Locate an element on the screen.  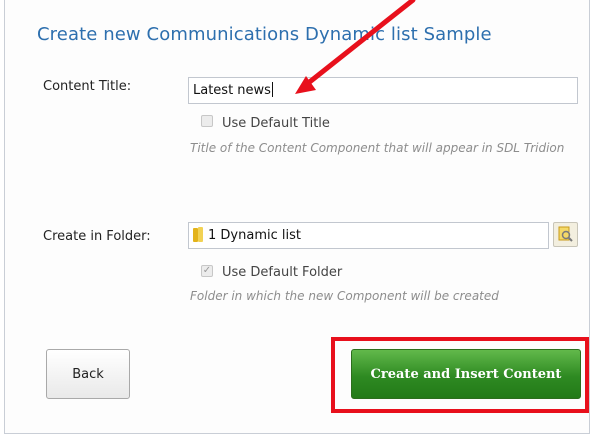
use-default-folder-checkbox: ✓ is located at coordinates (207, 271).